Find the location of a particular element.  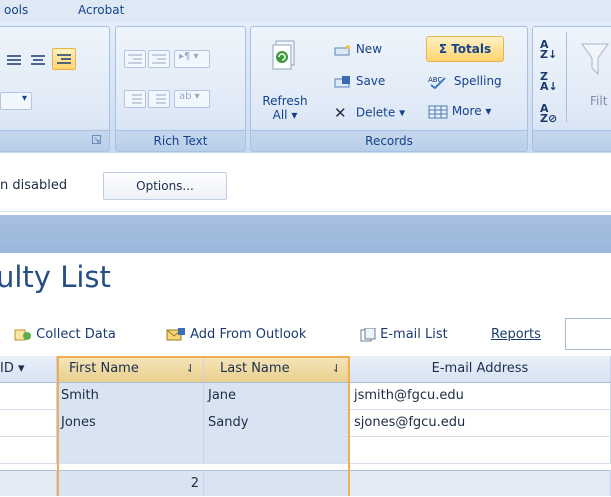

delete-record-button: ✕ Delete ▾ is located at coordinates (369, 113).